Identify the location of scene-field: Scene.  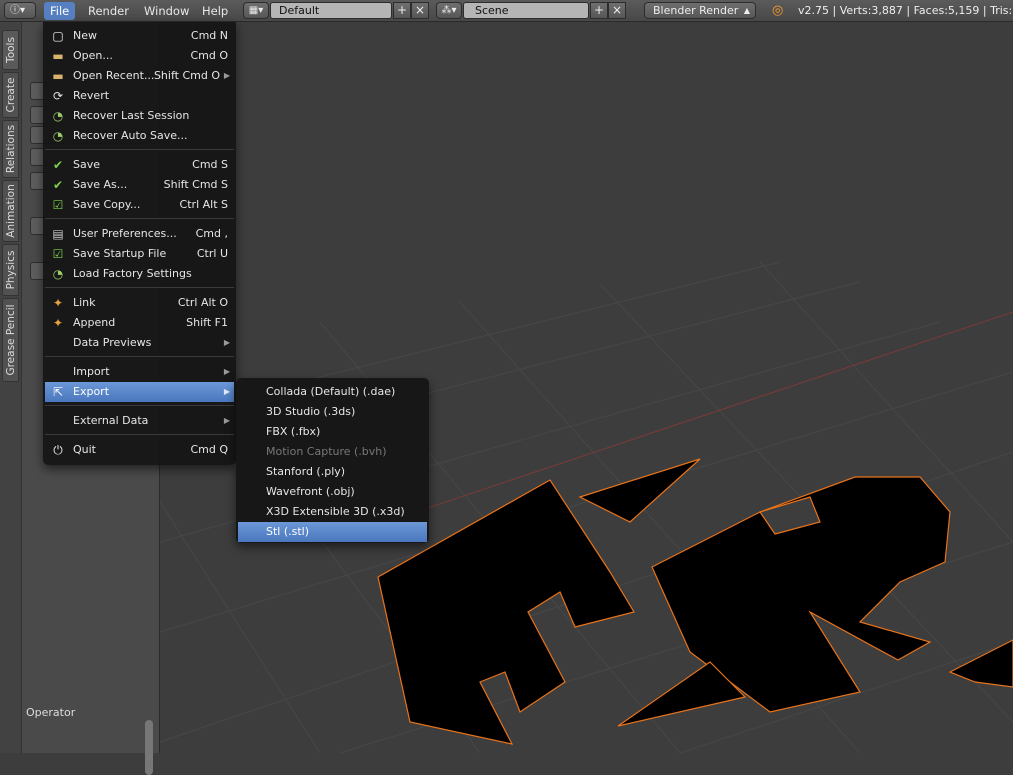
(526, 10).